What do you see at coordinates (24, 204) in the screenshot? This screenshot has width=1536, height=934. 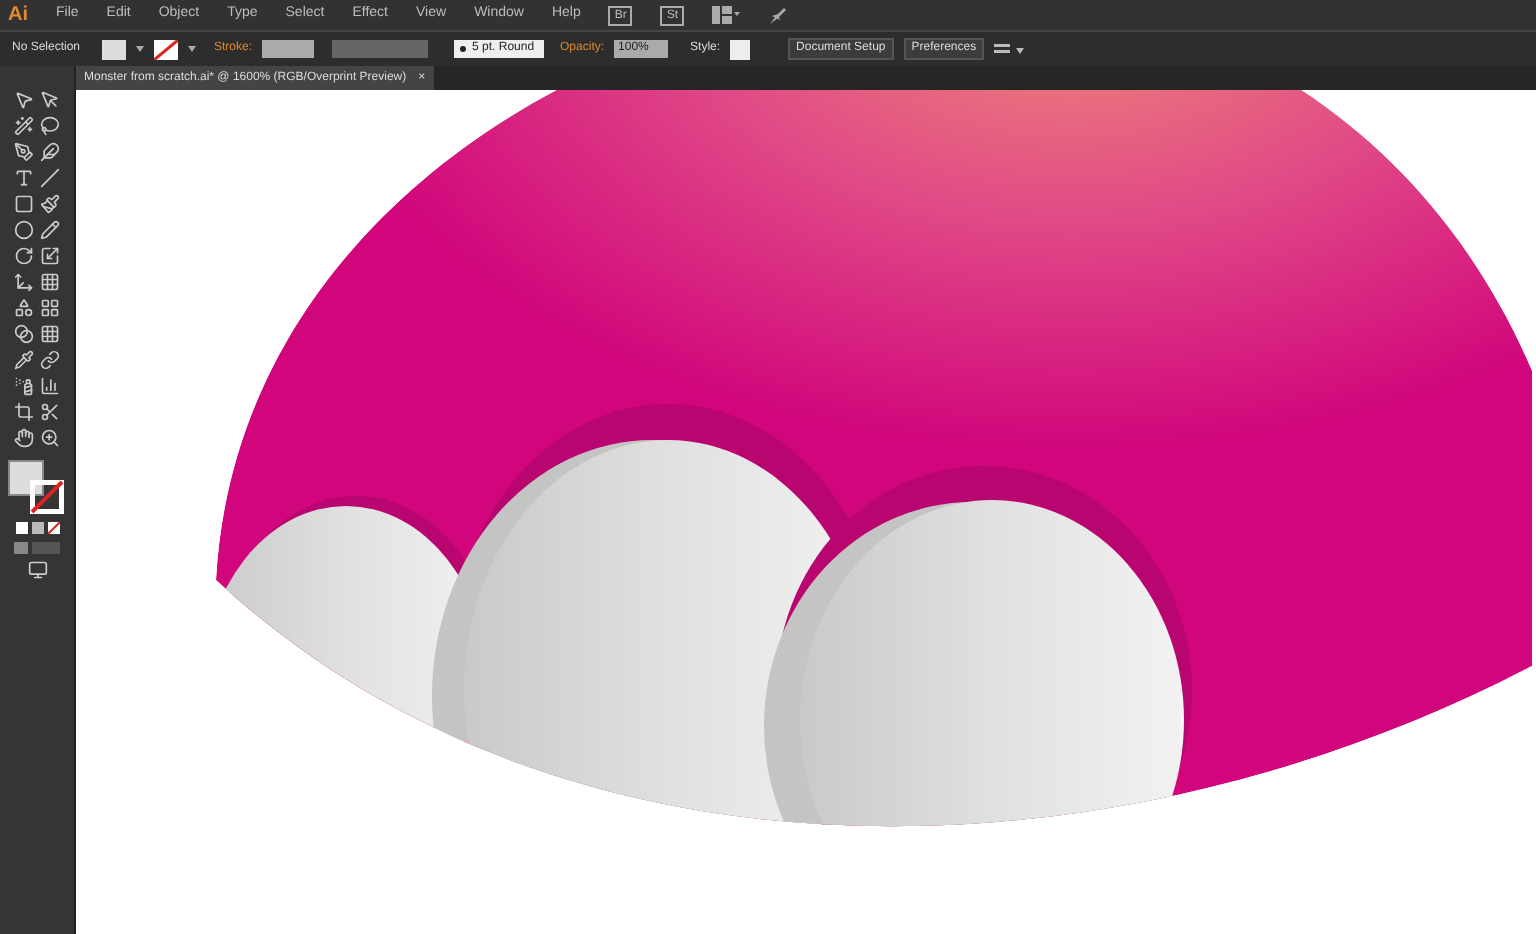 I see `rectangle-icon` at bounding box center [24, 204].